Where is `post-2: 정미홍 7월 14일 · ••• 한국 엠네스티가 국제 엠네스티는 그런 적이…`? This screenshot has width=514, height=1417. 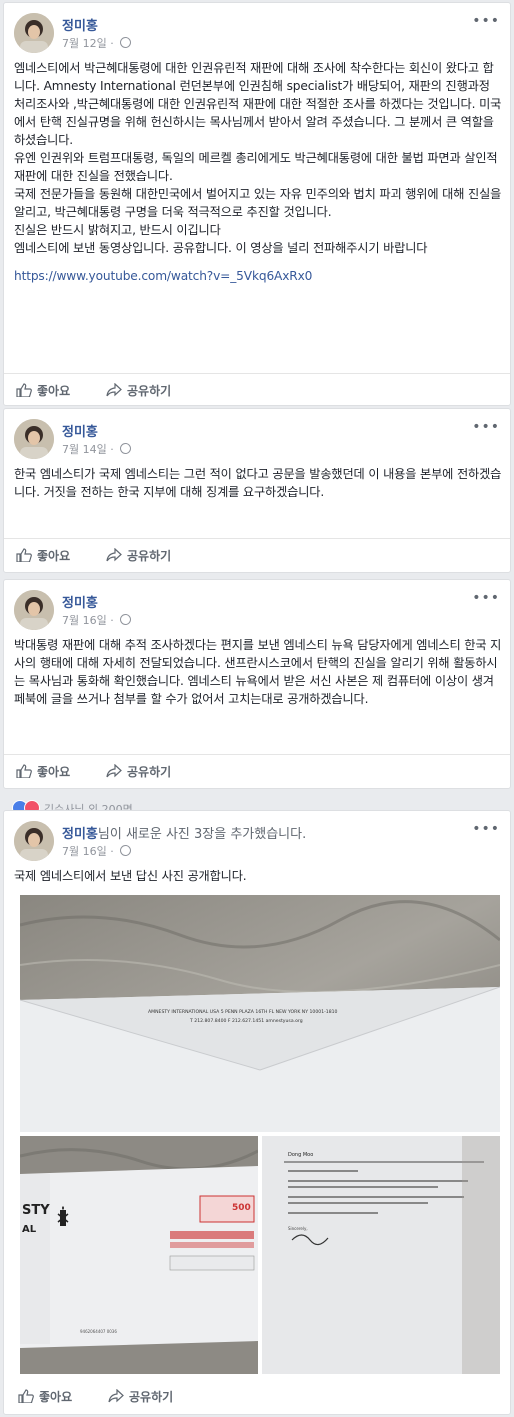 post-2: 정미홍 7월 14일 · ••• 한국 엠네스티가 국제 엠네스티는 그런 적이… is located at coordinates (257, 490).